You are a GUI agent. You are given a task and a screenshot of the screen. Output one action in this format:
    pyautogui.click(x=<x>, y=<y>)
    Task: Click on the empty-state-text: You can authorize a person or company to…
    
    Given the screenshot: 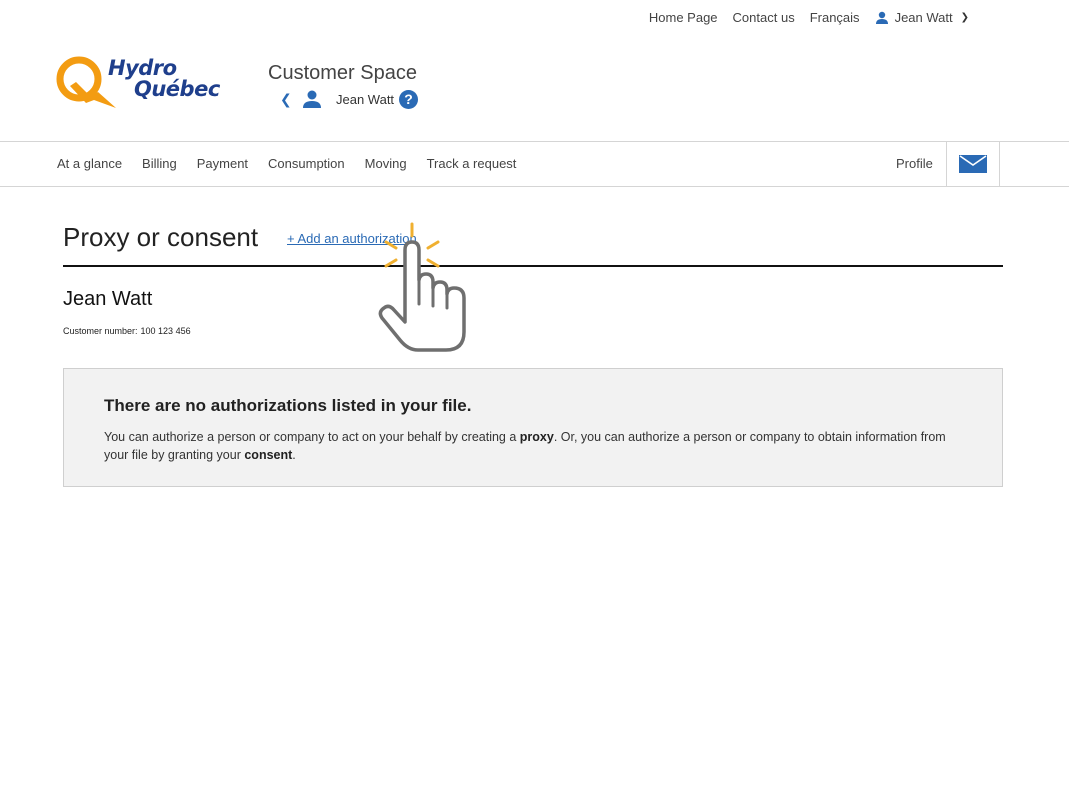 What is the action you would take?
    pyautogui.click(x=533, y=446)
    